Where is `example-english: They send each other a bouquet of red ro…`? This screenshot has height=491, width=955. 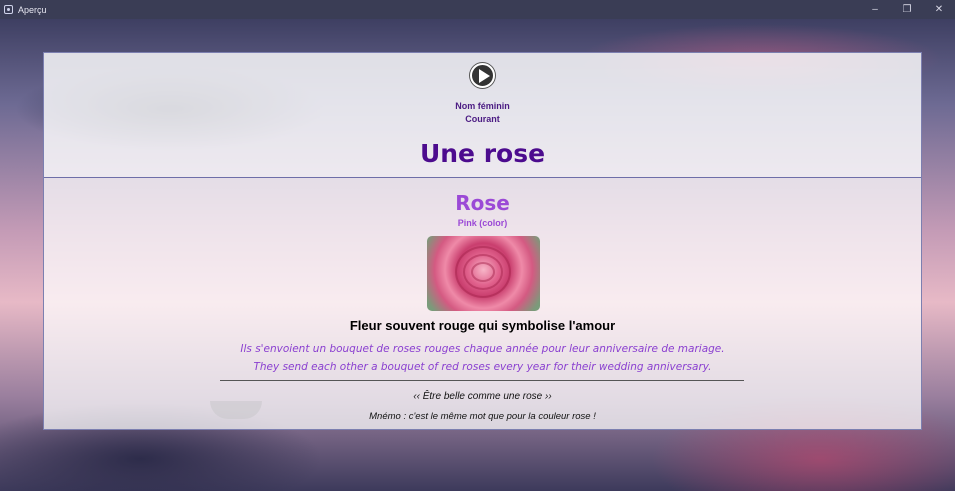
example-english: They send each other a bouquet of red ro… is located at coordinates (482, 367).